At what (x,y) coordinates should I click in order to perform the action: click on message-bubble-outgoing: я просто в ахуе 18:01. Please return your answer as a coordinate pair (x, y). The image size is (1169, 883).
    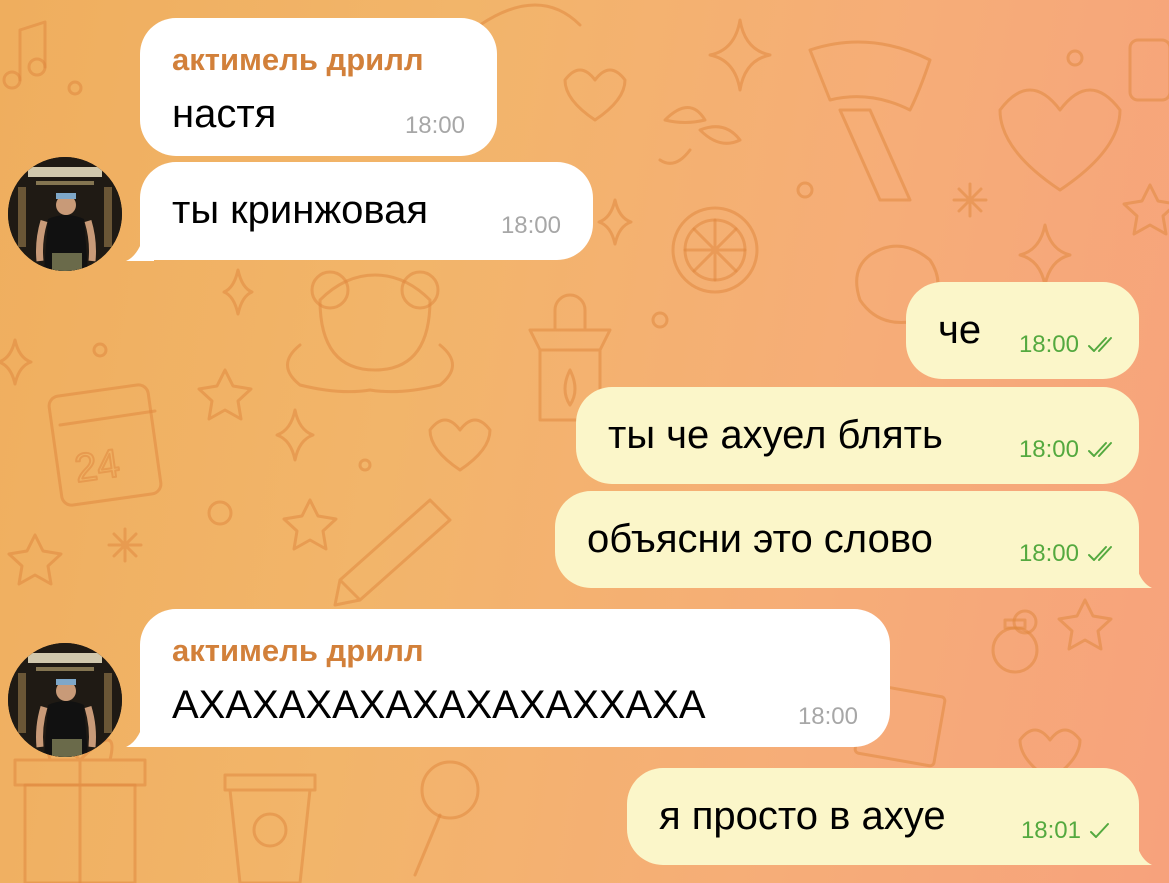
    Looking at the image, I should click on (883, 816).